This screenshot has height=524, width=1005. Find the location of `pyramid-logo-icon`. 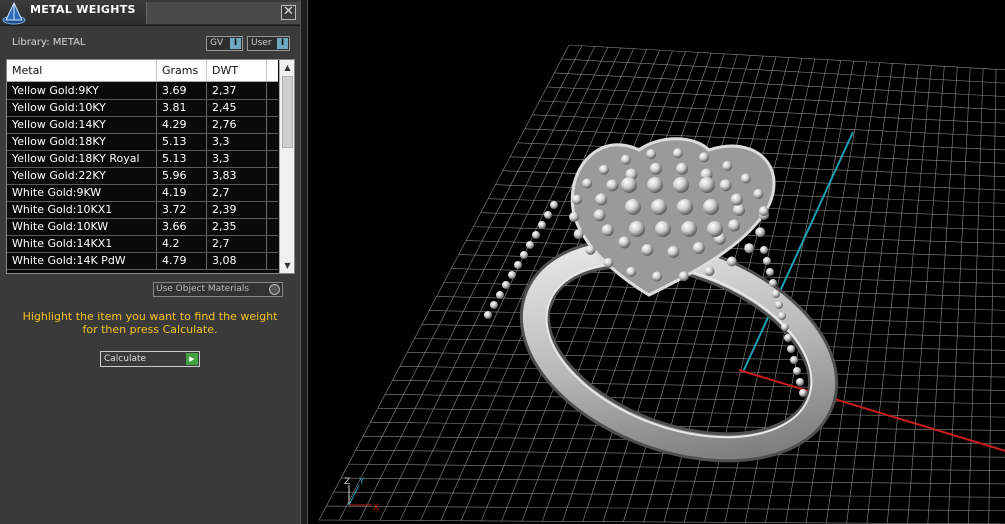

pyramid-logo-icon is located at coordinates (14, 13).